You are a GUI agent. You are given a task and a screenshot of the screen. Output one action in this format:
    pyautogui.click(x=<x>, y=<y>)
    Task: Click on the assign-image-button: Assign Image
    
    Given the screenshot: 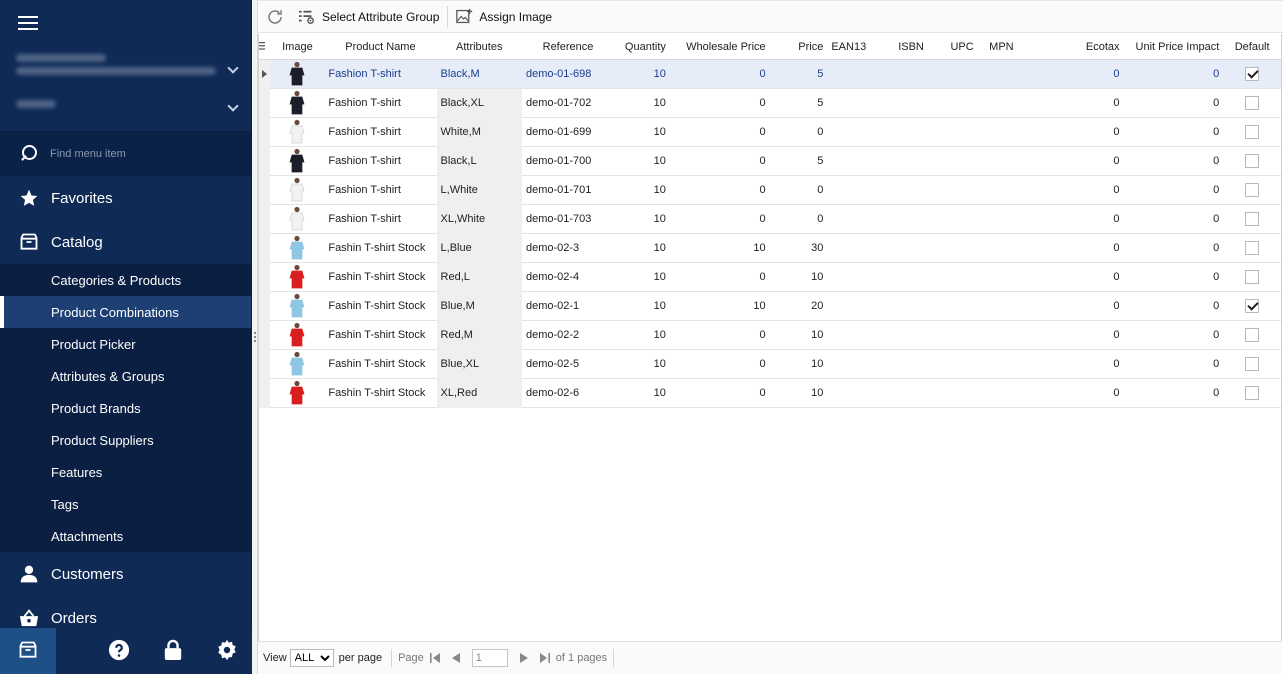 What is the action you would take?
    pyautogui.click(x=504, y=17)
    